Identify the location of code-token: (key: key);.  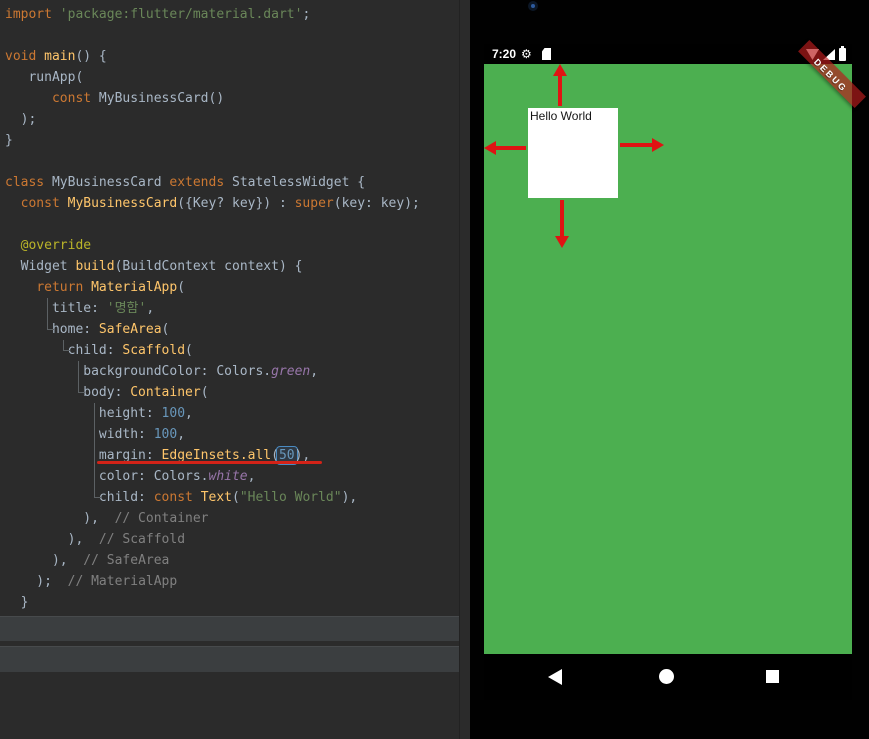
(376, 203).